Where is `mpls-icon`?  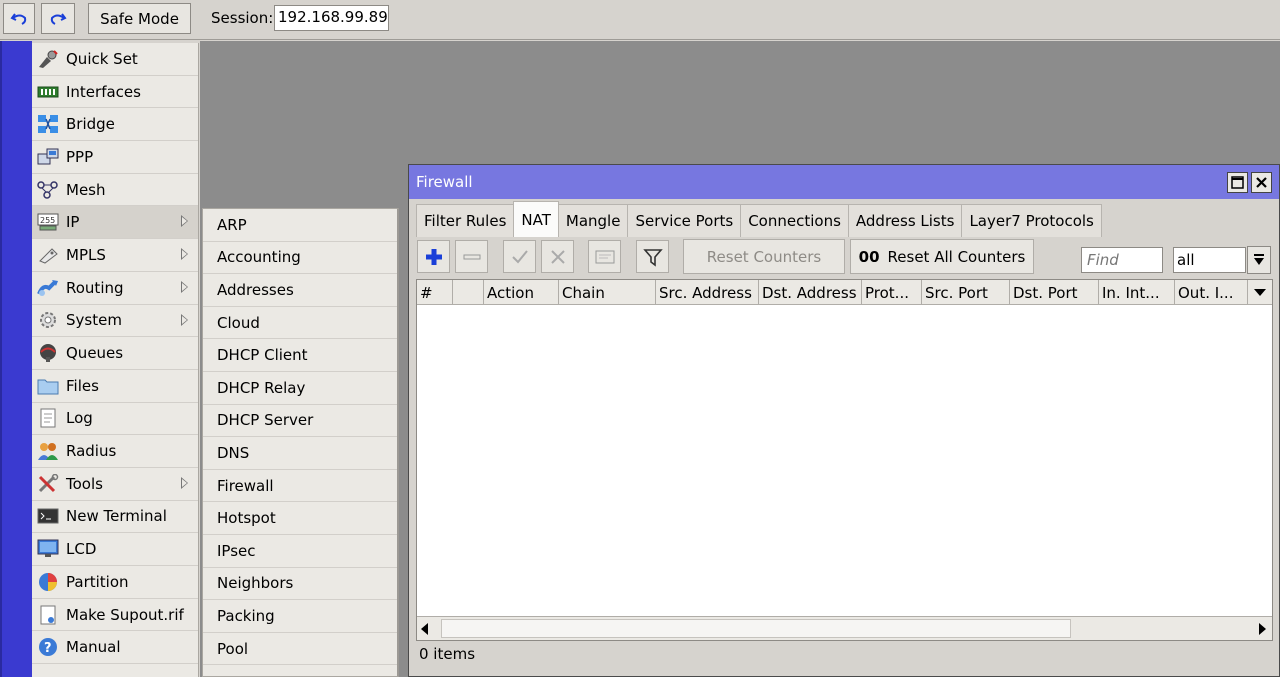 mpls-icon is located at coordinates (48, 255).